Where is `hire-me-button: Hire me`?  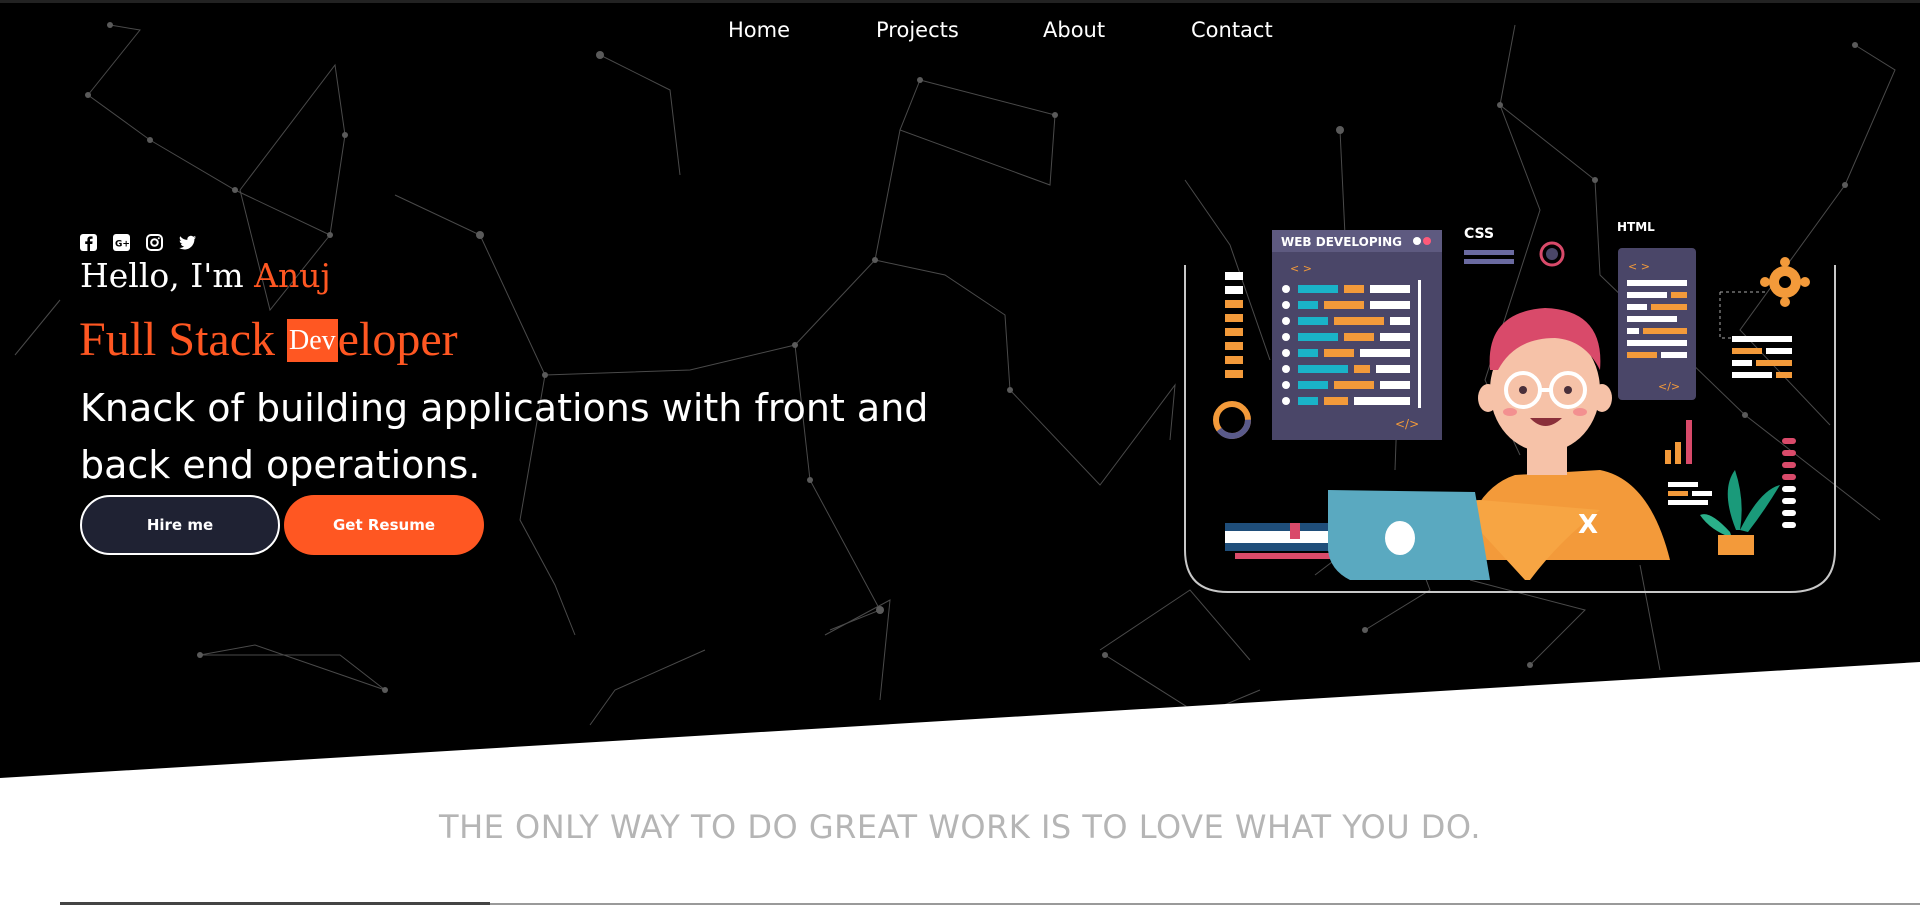 hire-me-button: Hire me is located at coordinates (180, 525).